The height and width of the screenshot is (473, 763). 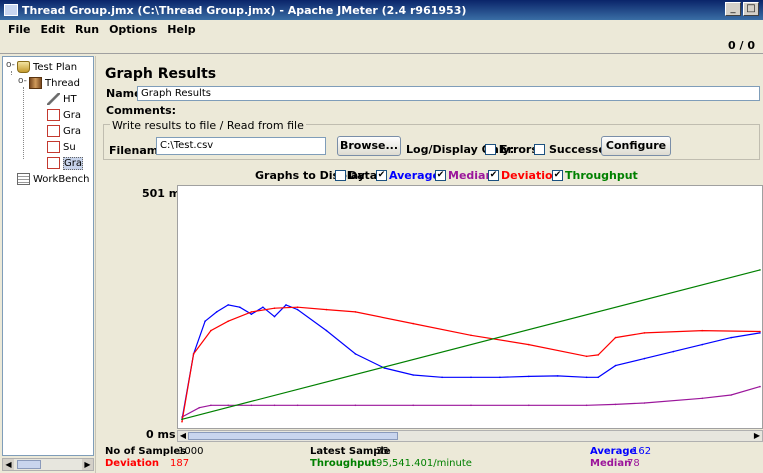 I want to click on throughput-stat-value: 95,541.401/minute, so click(x=424, y=463).